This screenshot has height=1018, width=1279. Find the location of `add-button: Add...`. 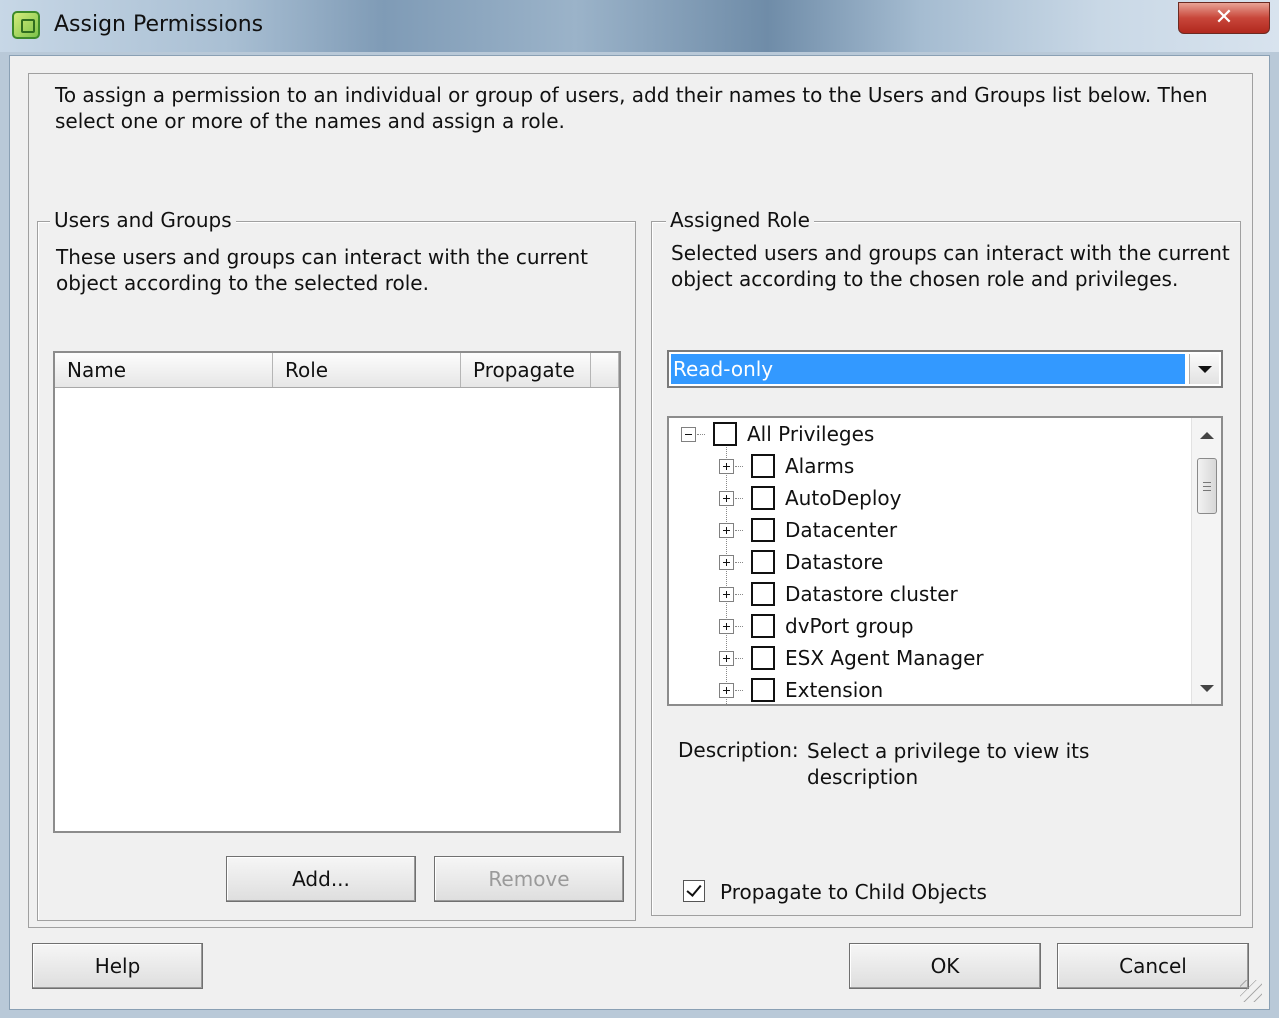

add-button: Add... is located at coordinates (321, 879).